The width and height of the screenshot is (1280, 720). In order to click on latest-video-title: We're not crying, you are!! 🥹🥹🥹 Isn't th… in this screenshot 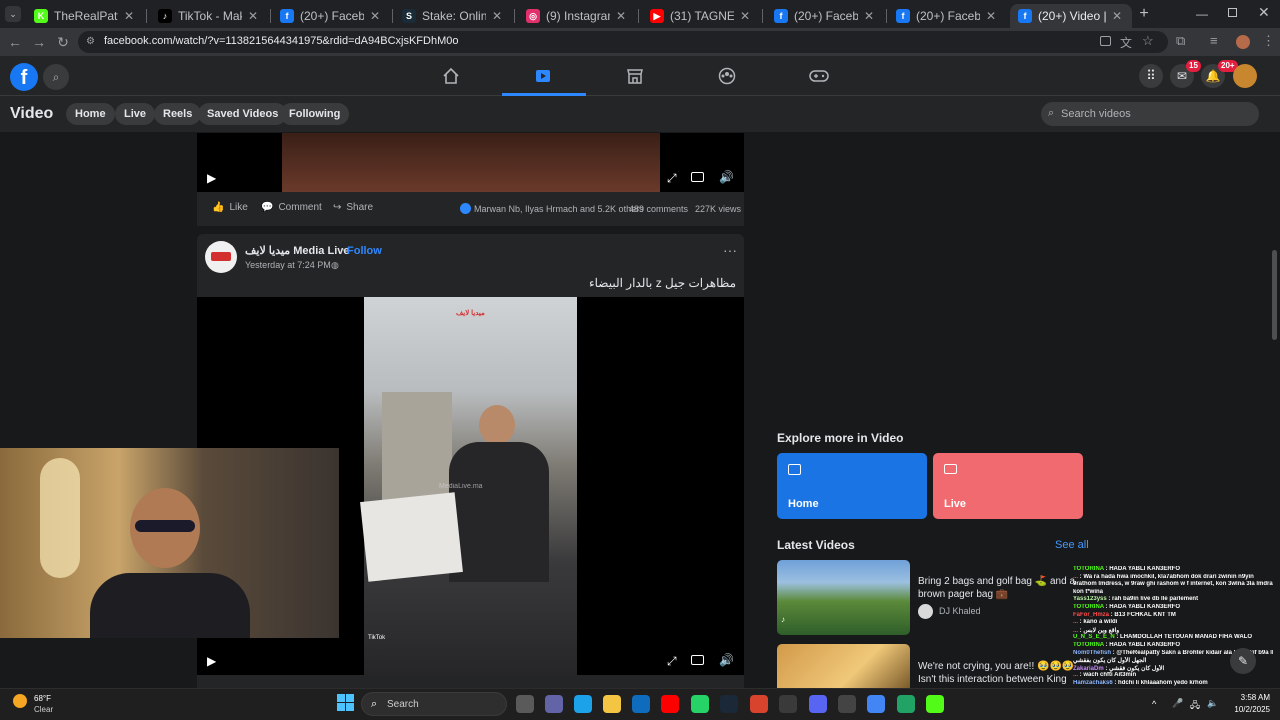, I will do `click(998, 673)`.